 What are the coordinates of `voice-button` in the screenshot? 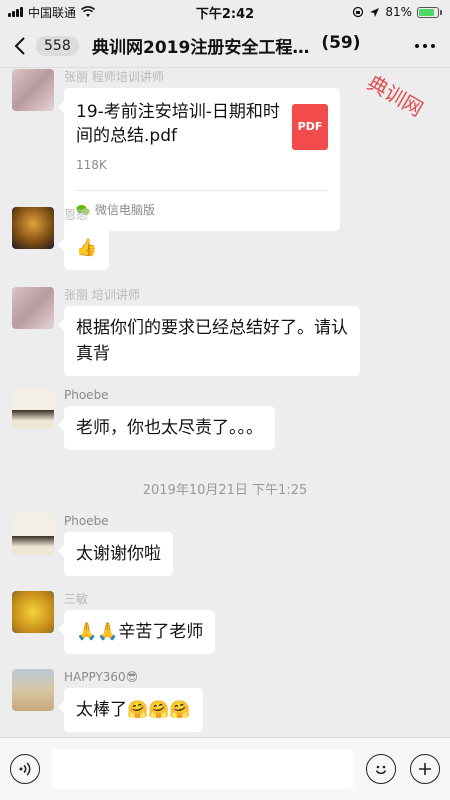 It's located at (25, 769).